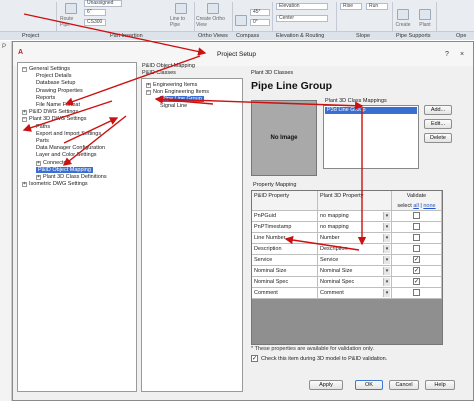  Describe the element at coordinates (103, 3) in the screenshot. I see `top-unassigned-field: Unassigned` at that location.